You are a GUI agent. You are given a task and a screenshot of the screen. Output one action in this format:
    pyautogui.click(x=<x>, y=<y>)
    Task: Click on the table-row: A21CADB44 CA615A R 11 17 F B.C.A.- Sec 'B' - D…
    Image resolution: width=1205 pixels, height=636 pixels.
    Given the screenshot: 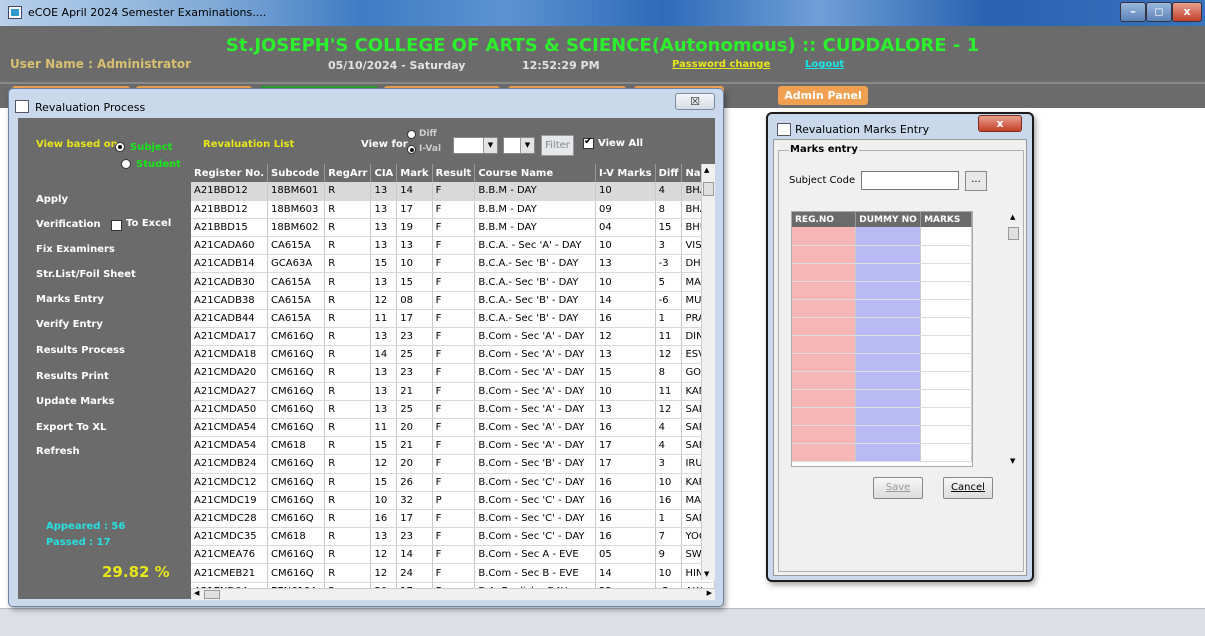 What is the action you would take?
    pyautogui.click(x=453, y=319)
    